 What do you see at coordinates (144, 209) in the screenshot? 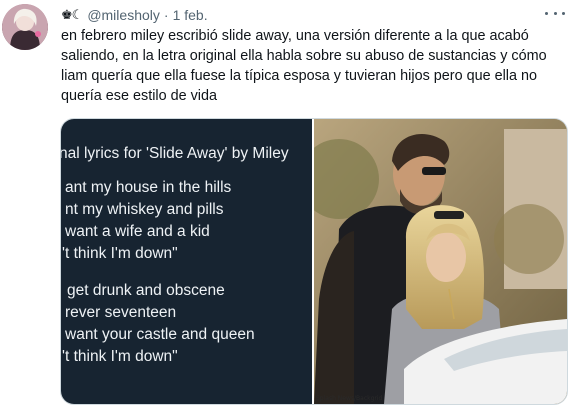
I see `lyrics-line-3: nt my whiskey and pills` at bounding box center [144, 209].